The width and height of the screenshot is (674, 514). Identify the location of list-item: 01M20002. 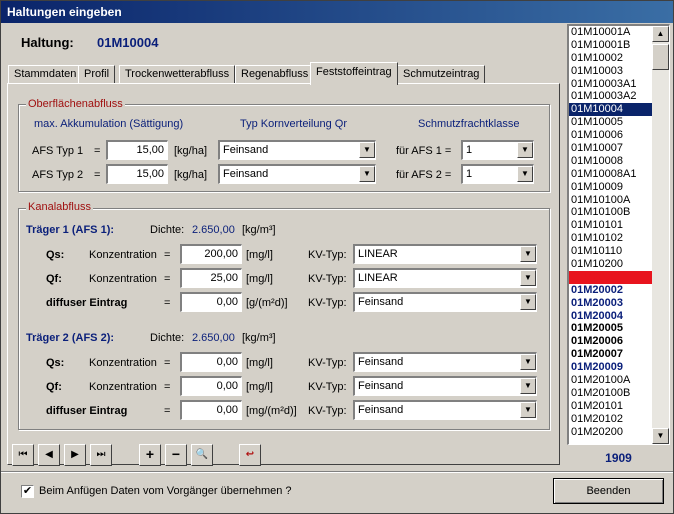
(611, 290).